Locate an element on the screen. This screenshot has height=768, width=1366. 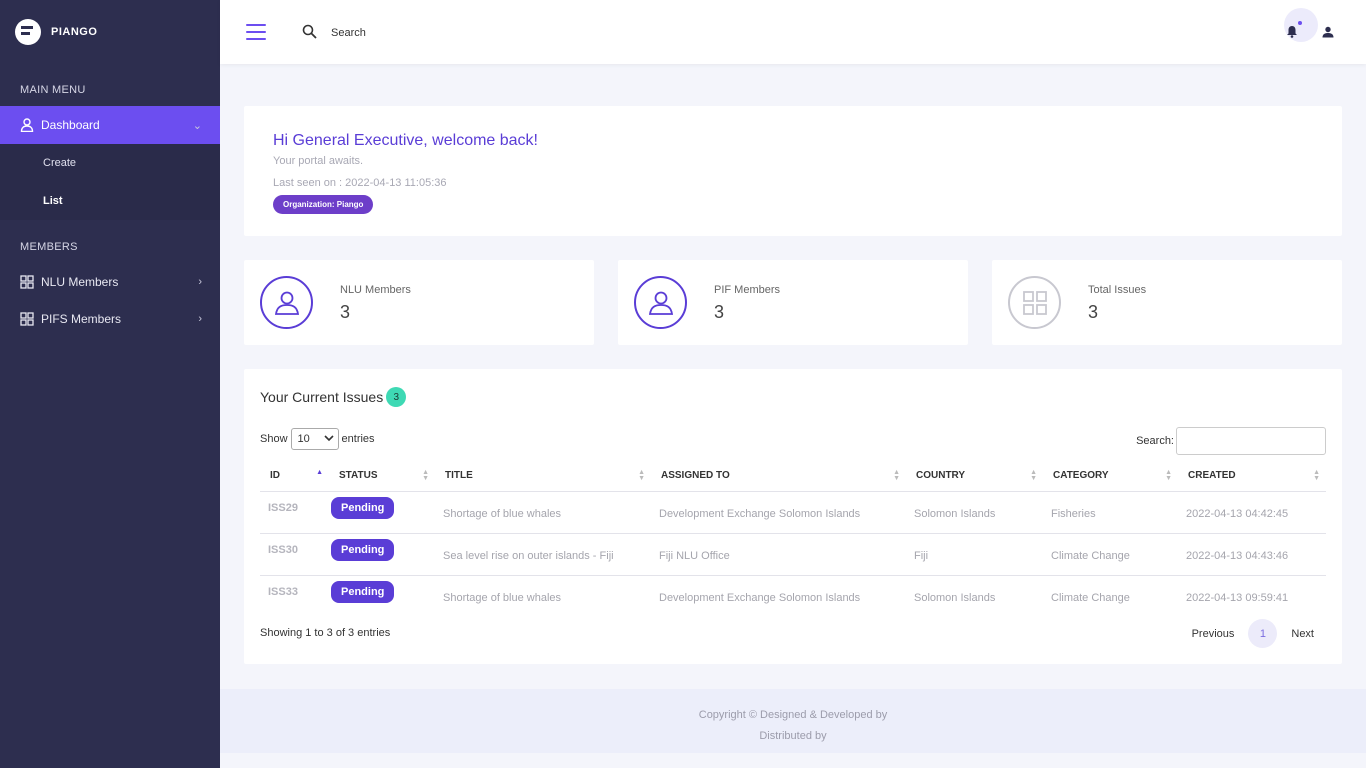
user-icon is located at coordinates (27, 125).